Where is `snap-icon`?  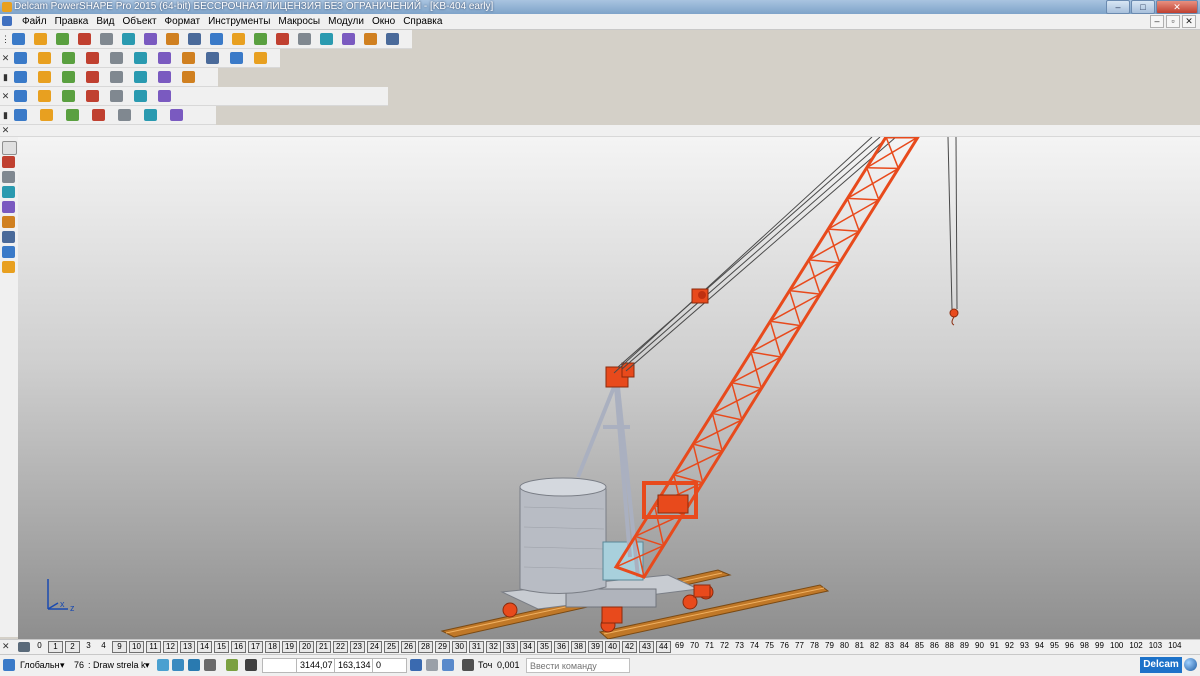 snap-icon is located at coordinates (178, 665).